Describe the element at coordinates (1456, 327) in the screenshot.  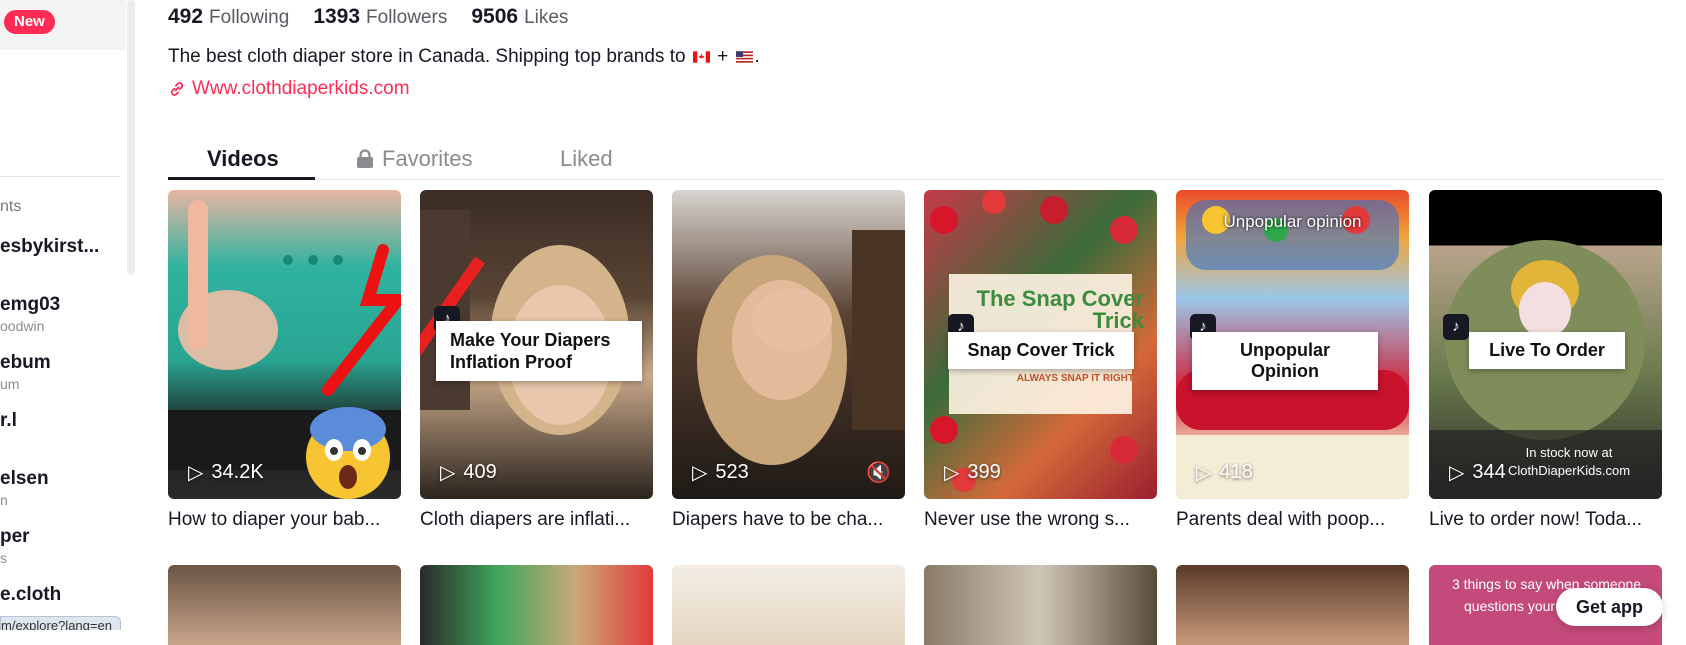
I see `tiktok-logo-icon: ♪` at that location.